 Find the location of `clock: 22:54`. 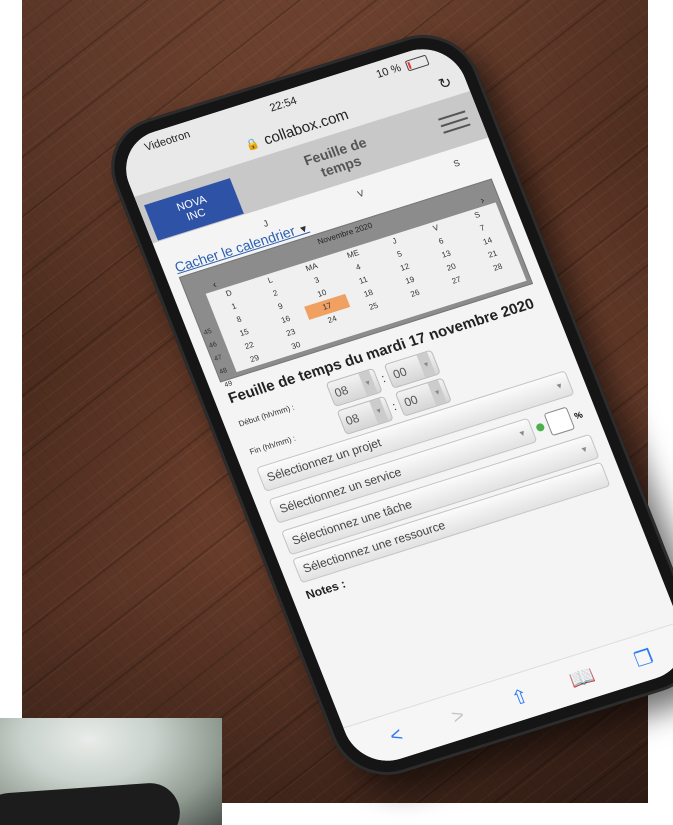

clock: 22:54 is located at coordinates (283, 104).